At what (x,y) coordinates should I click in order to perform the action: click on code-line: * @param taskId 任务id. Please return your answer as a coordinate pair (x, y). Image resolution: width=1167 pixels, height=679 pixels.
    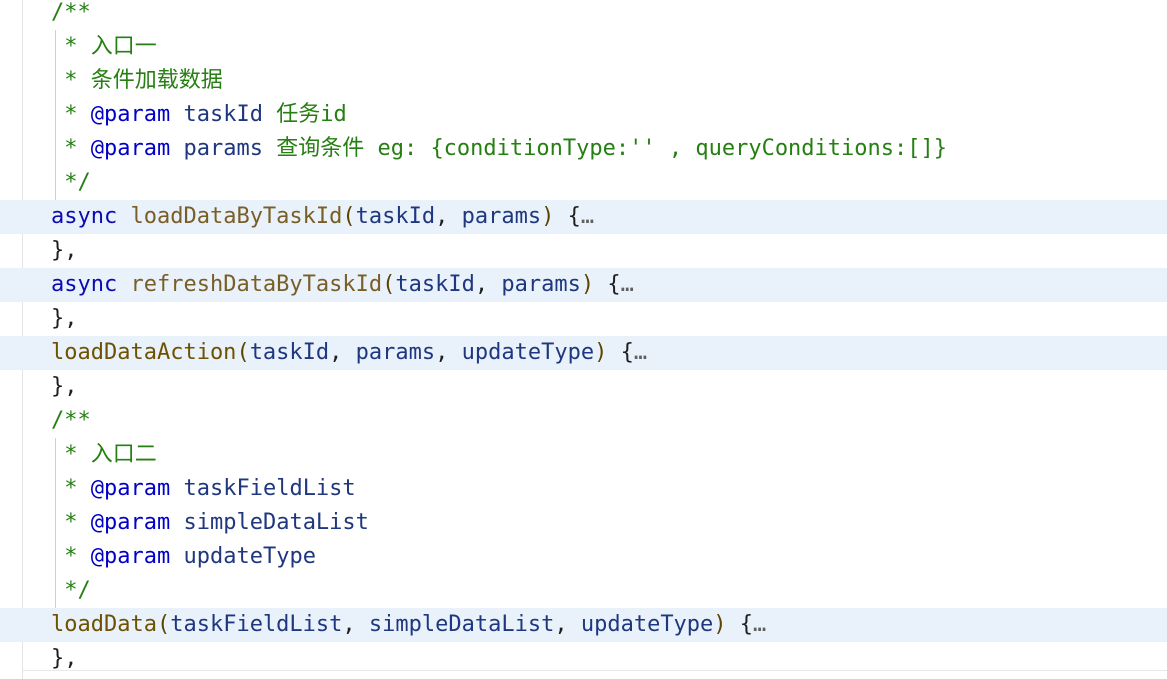
    Looking at the image, I should click on (583, 115).